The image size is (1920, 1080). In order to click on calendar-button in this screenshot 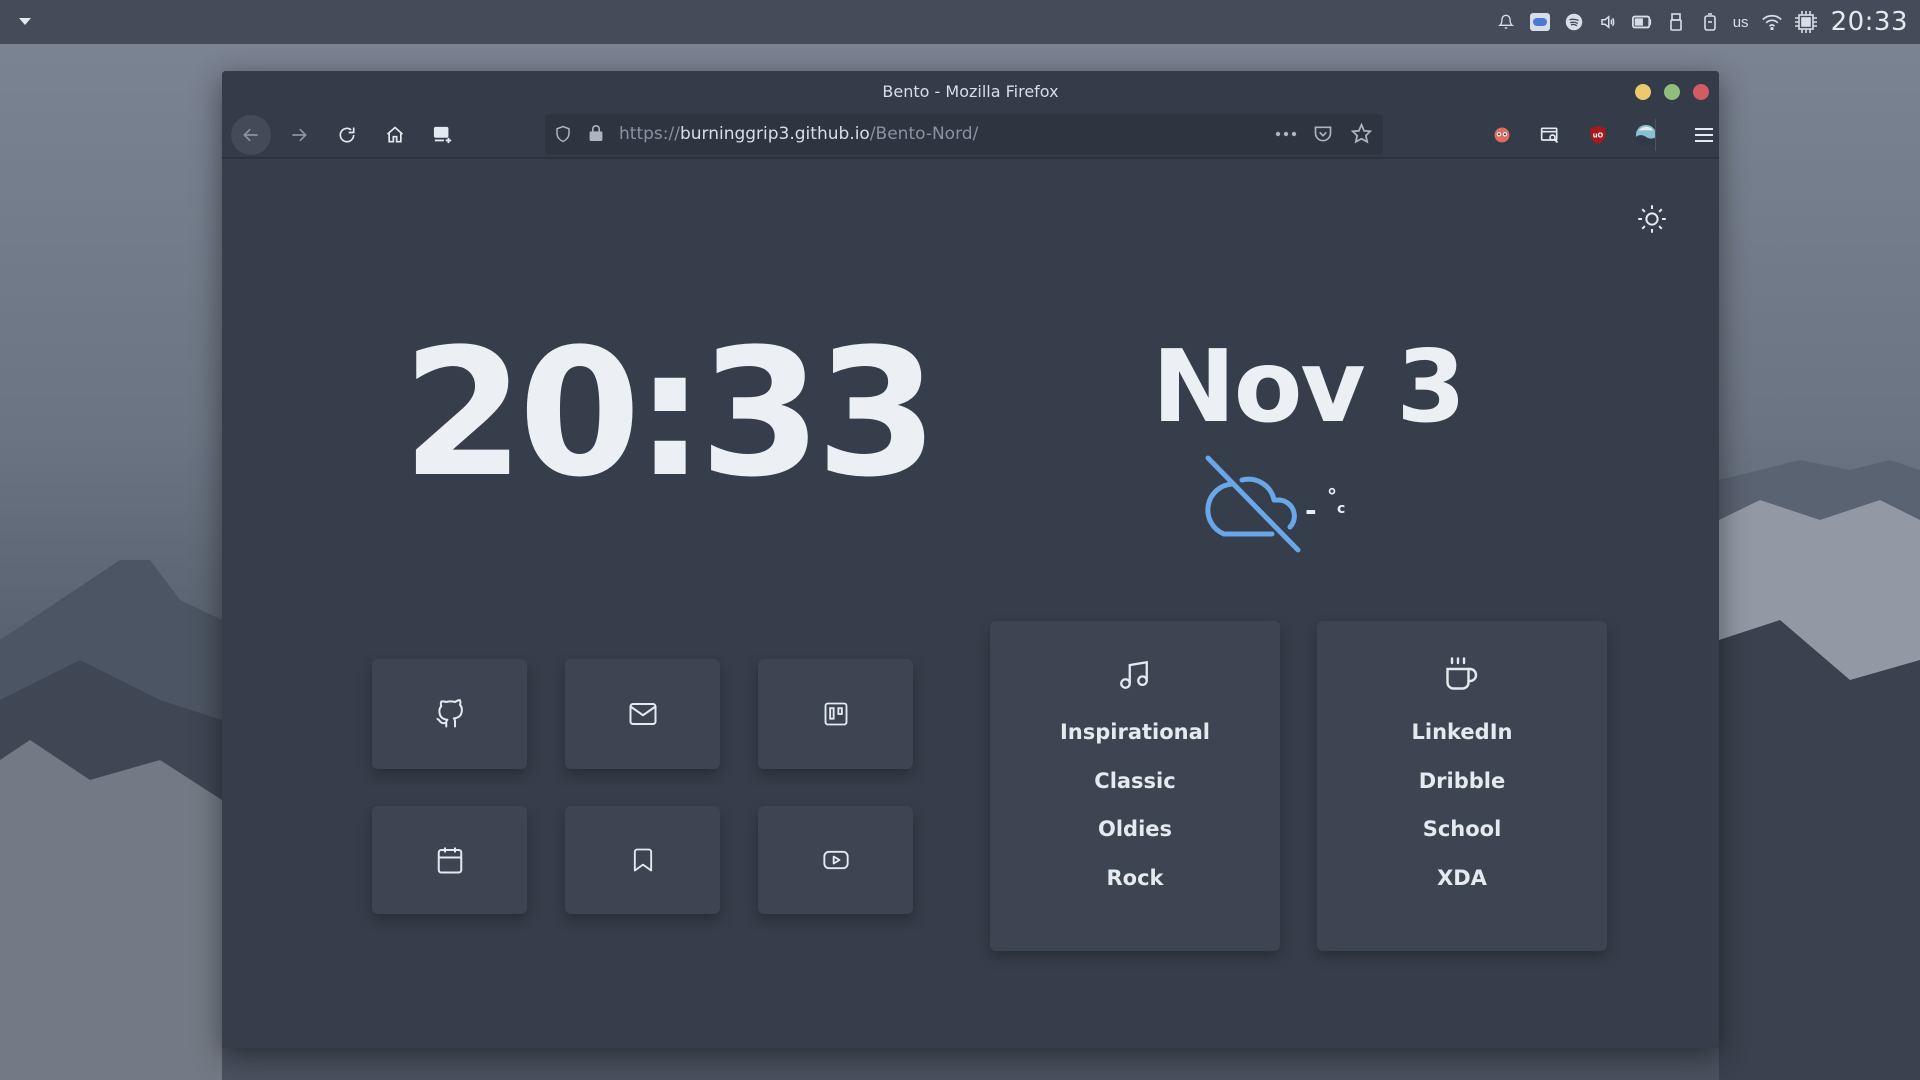, I will do `click(449, 860)`.